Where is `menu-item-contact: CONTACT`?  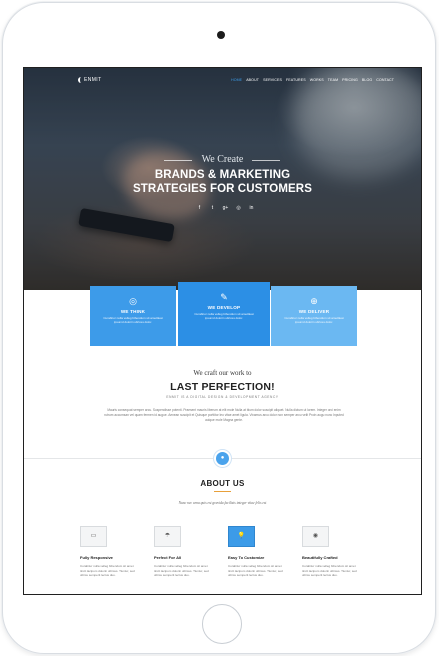 menu-item-contact: CONTACT is located at coordinates (385, 80).